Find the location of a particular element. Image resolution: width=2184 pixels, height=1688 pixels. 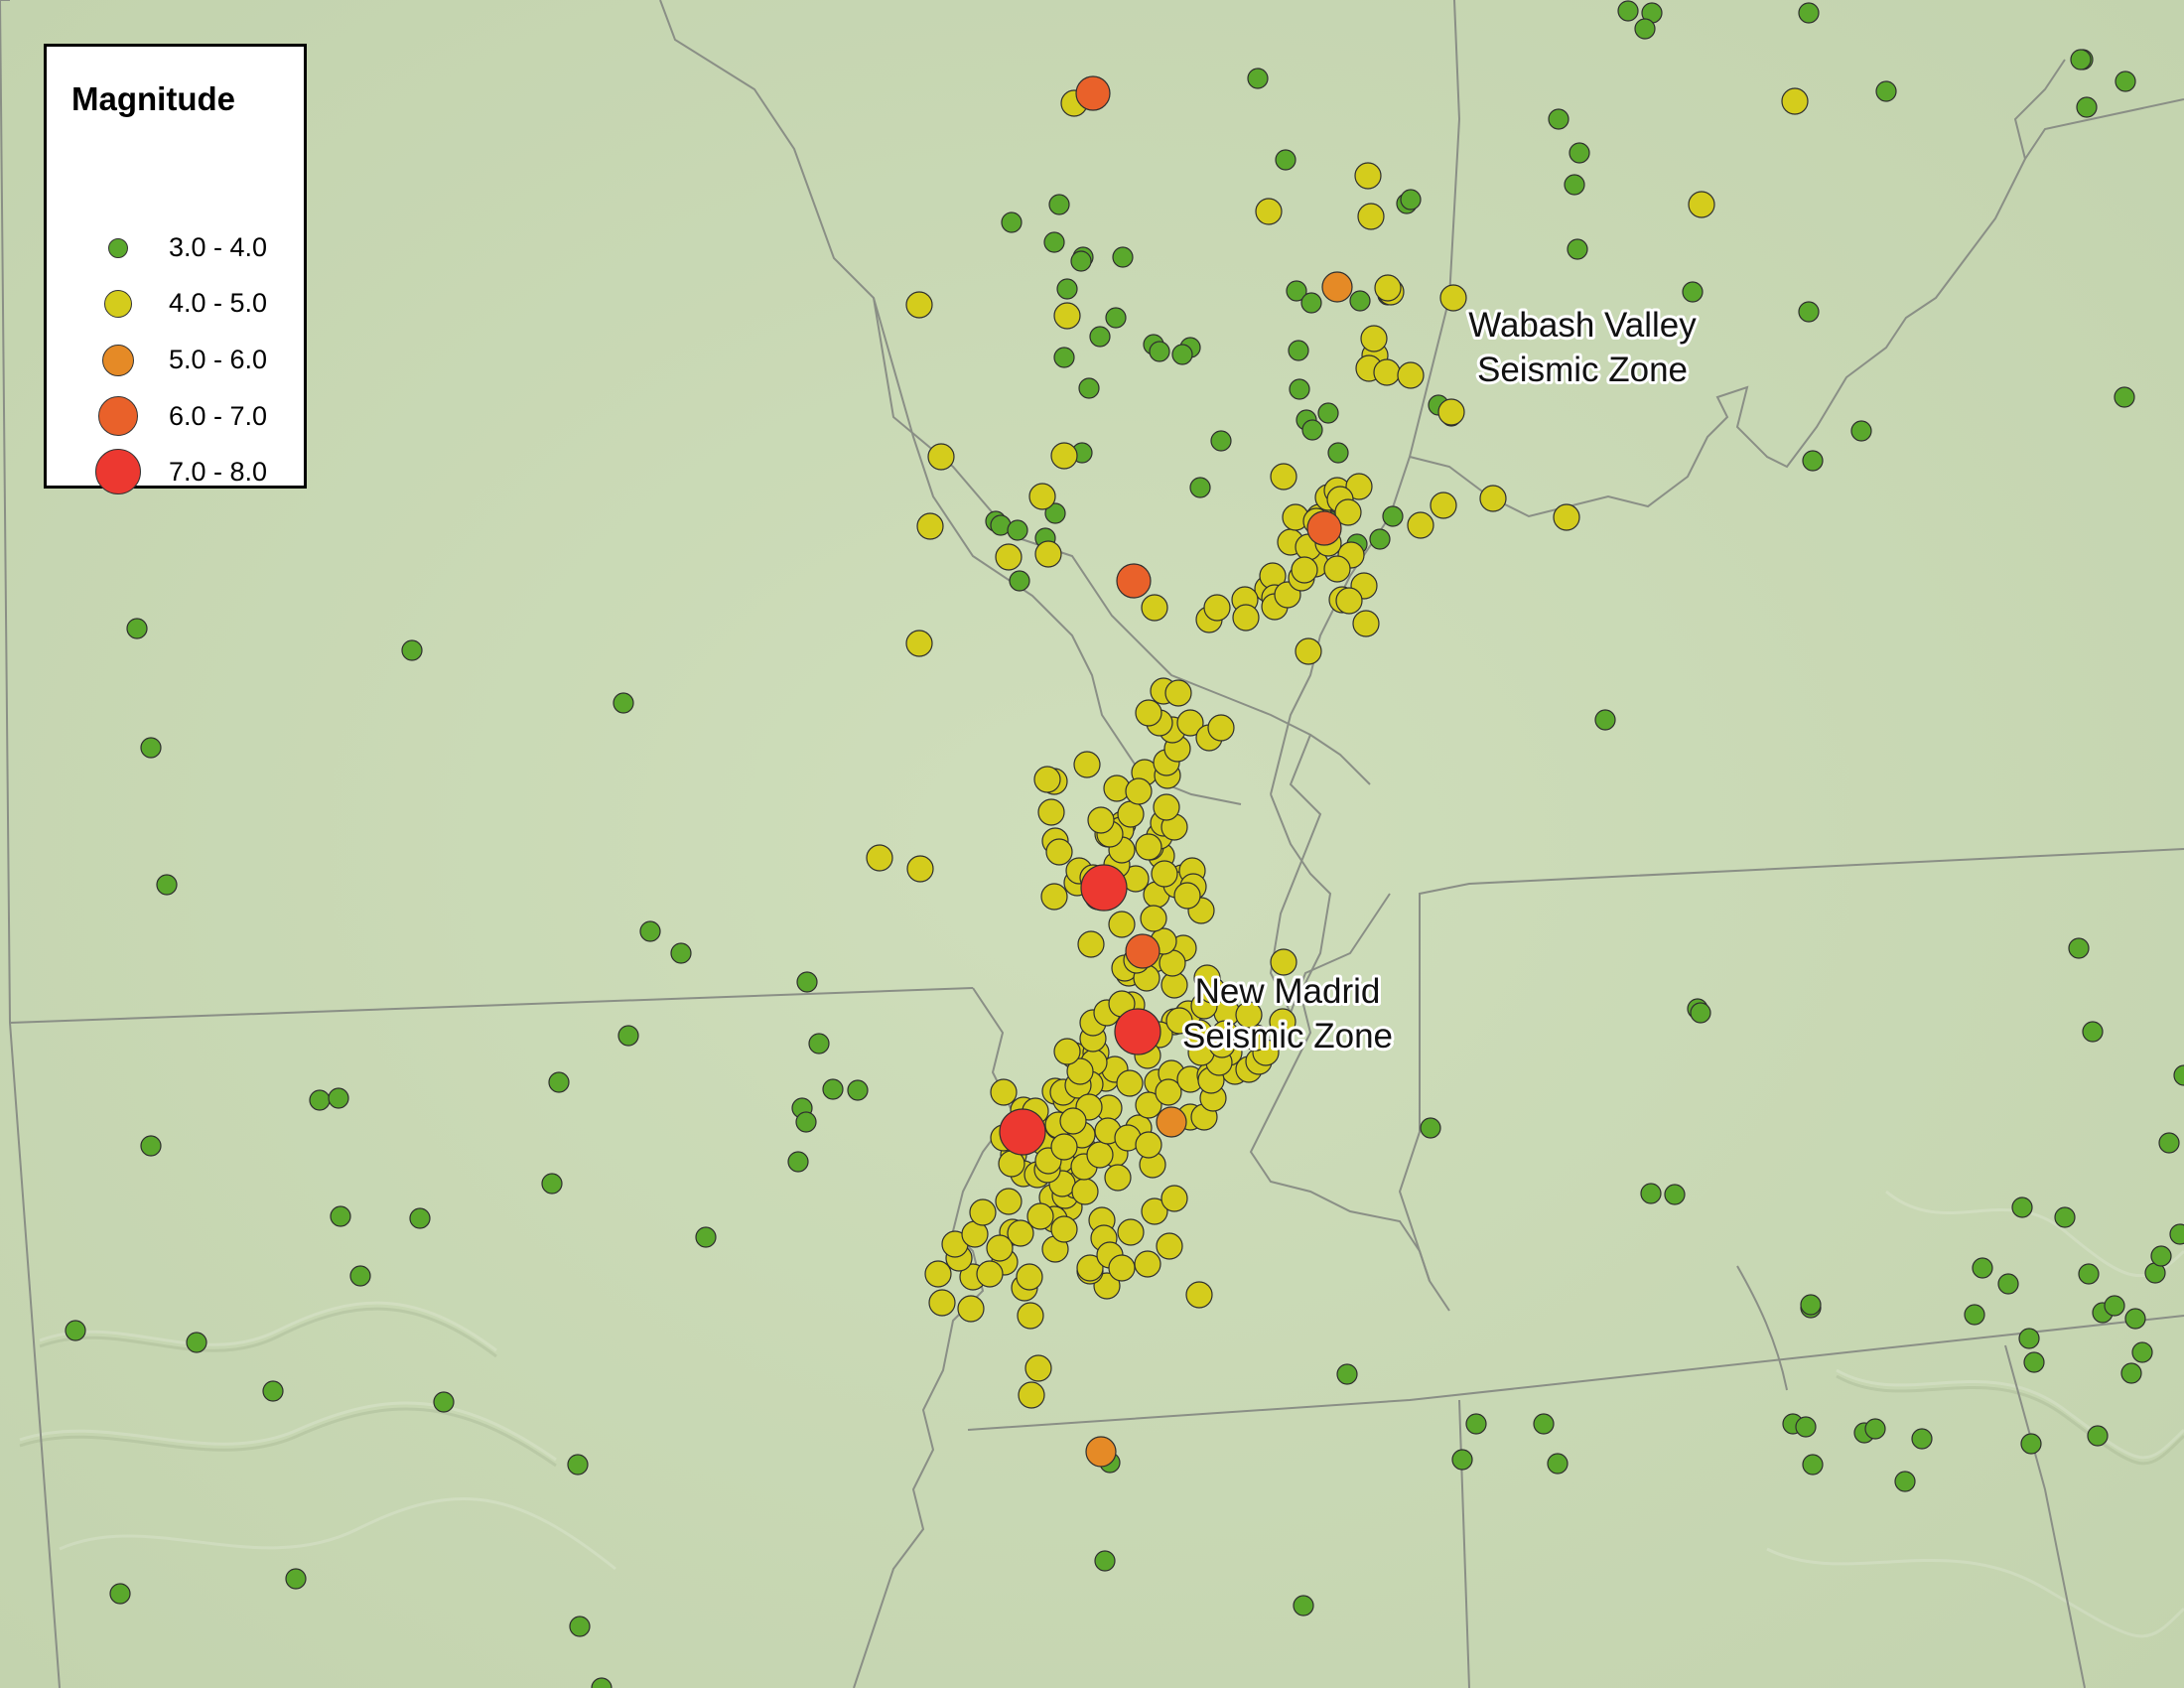

legend-label: 4.0 - 5.0 is located at coordinates (218, 303).